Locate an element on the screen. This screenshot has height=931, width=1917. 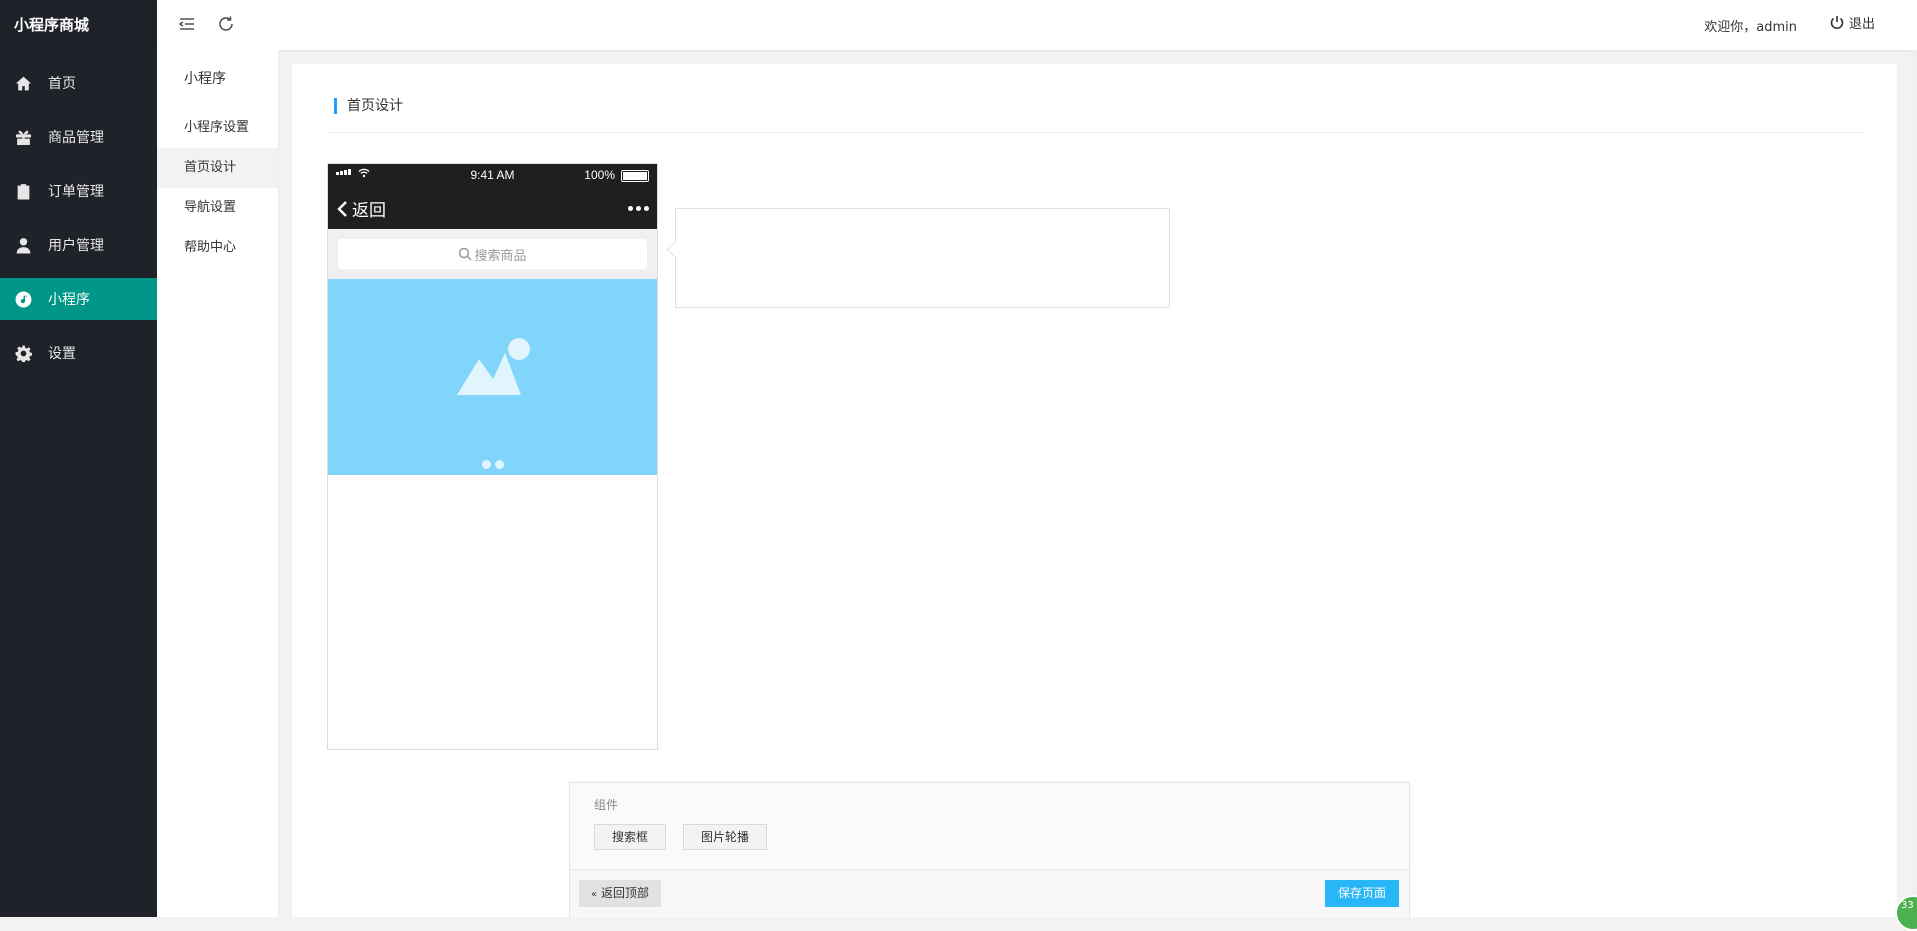
sidebar: 小程序商城 首页 商品管理 订单管理 用户管理 小程序 设置 is located at coordinates (78, 458).